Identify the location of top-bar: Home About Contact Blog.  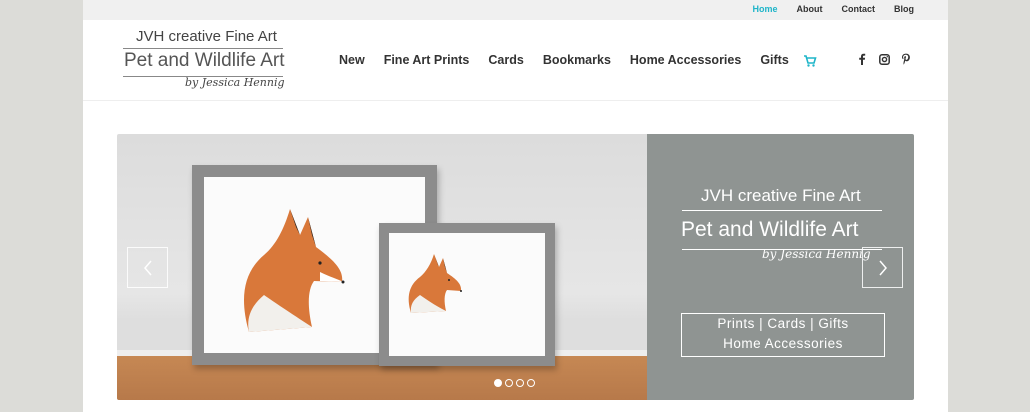
(515, 10).